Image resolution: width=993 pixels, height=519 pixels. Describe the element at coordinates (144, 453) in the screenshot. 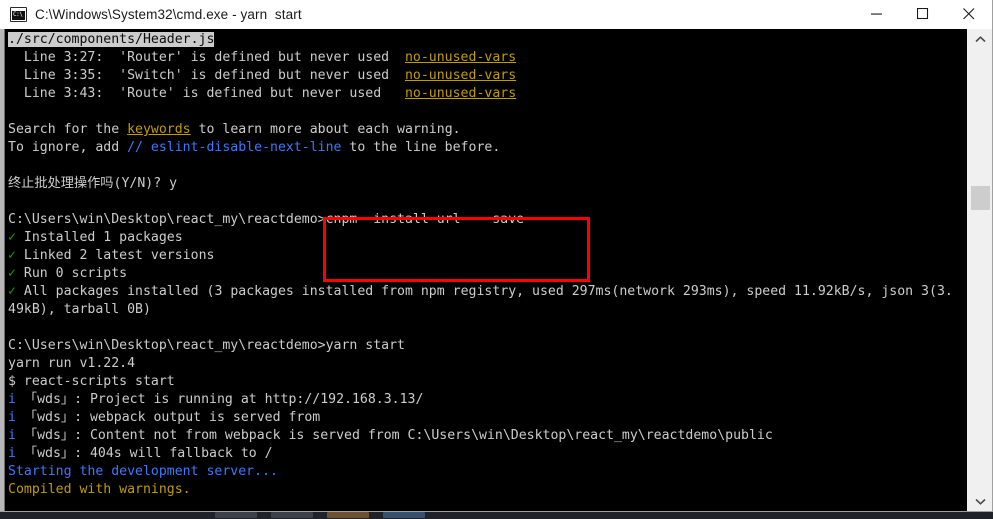

I see `terminal-segment: 「wds」: 404s will fallback to /` at that location.